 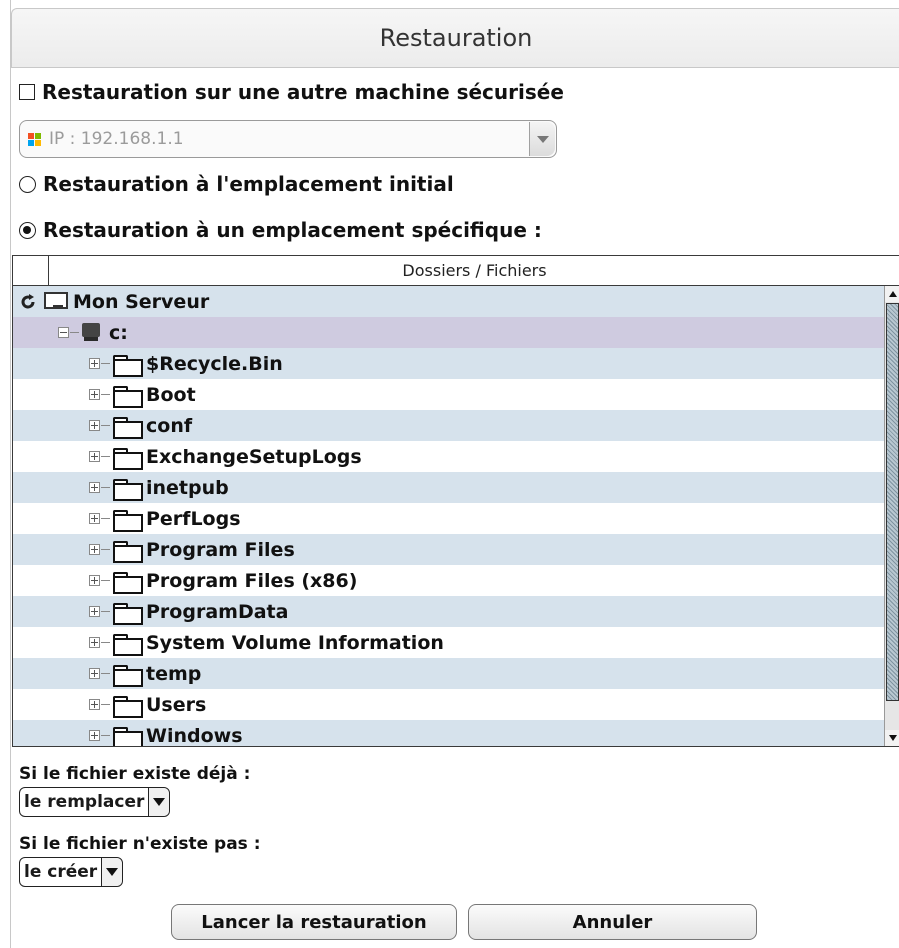 I want to click on tree-folder-row: System Volume Information, so click(x=448, y=642).